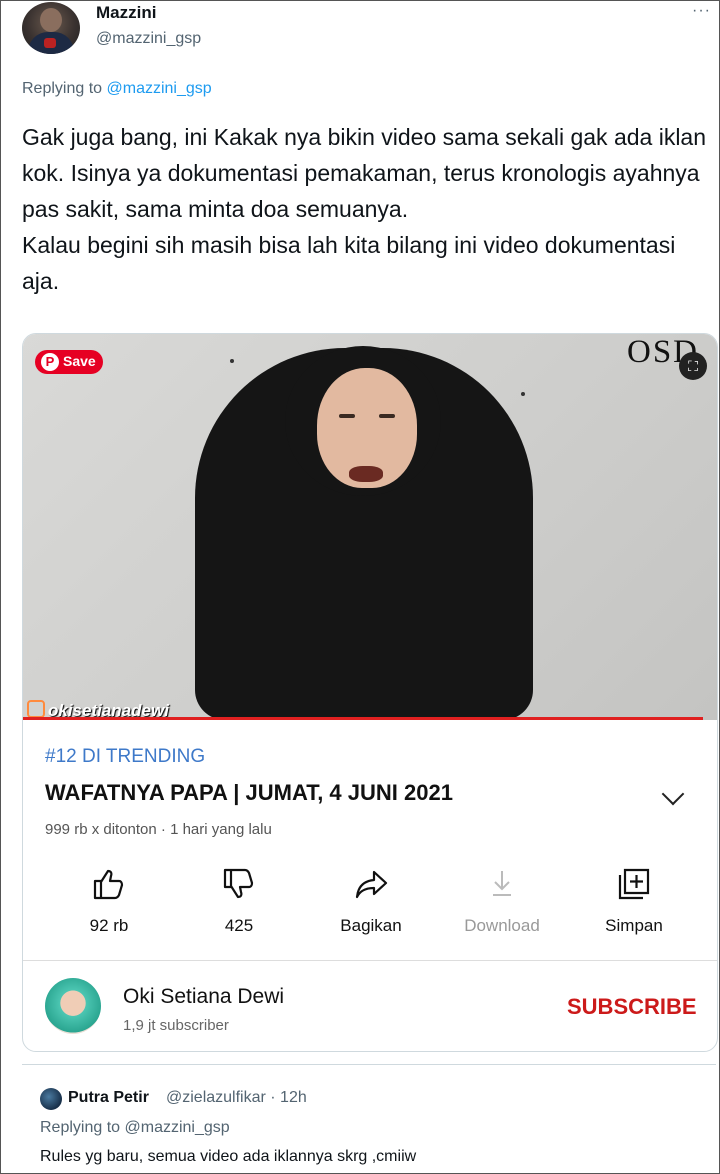 This screenshot has height=1174, width=720. I want to click on replying-to: Replying to @mazzini_gsp, so click(117, 89).